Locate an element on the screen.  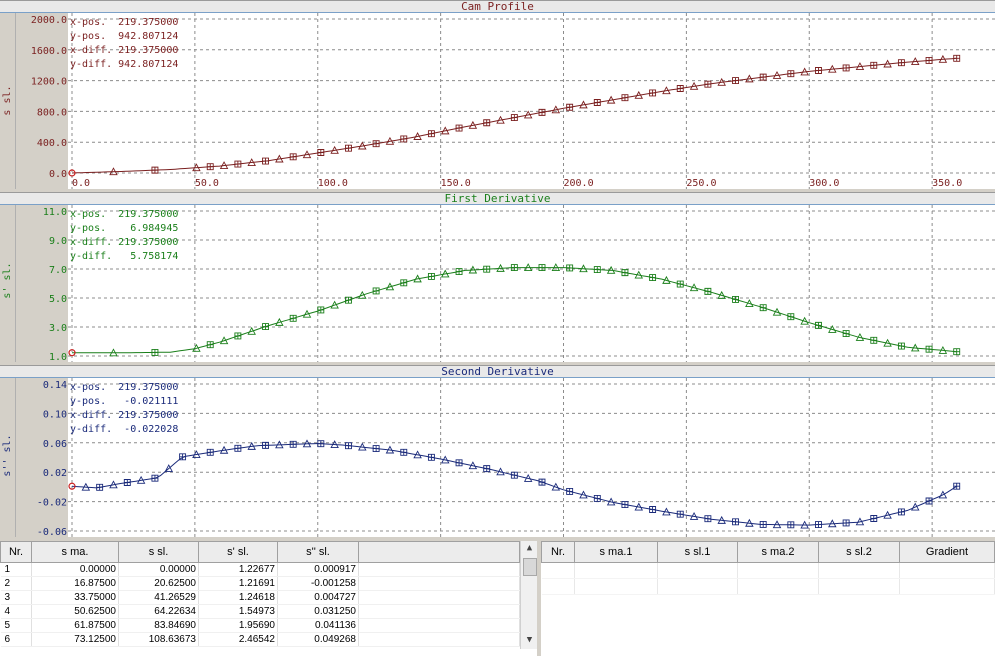
y-axis-svg: 2000.0 1600.0 1200.0 800.0 400.0 0.0 is located at coordinates (49, 97).